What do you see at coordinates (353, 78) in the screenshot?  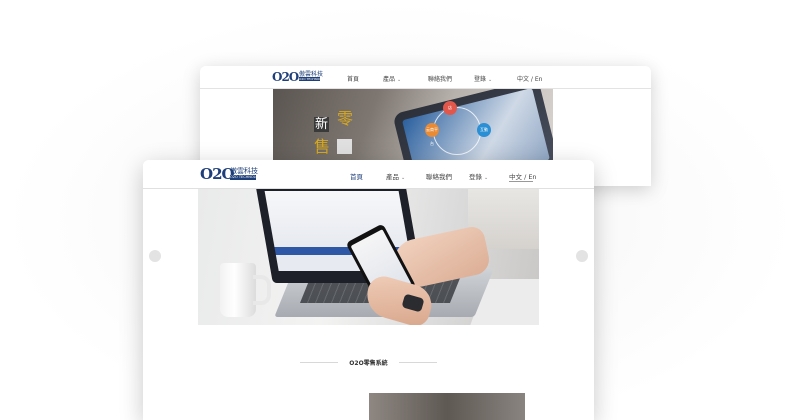 I see `back-nav-home: 首頁` at bounding box center [353, 78].